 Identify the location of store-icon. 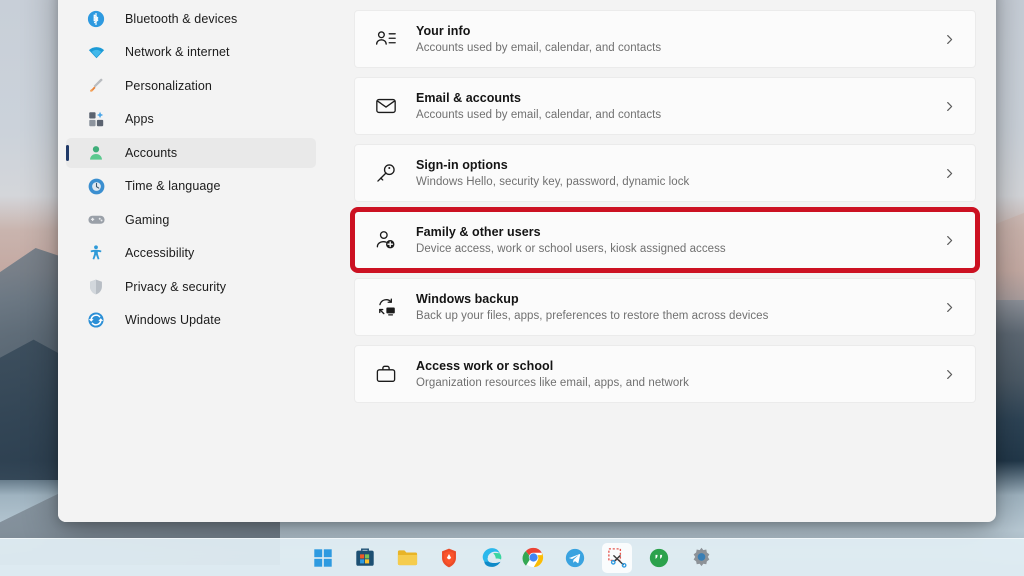
(365, 558).